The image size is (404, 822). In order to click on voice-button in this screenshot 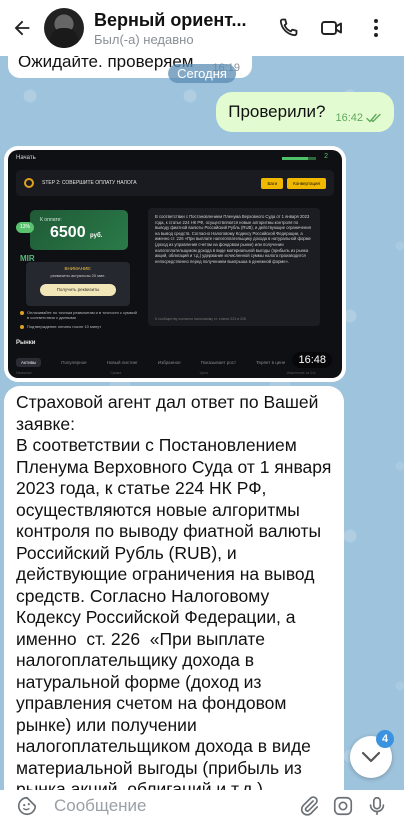, I will do `click(377, 806)`.